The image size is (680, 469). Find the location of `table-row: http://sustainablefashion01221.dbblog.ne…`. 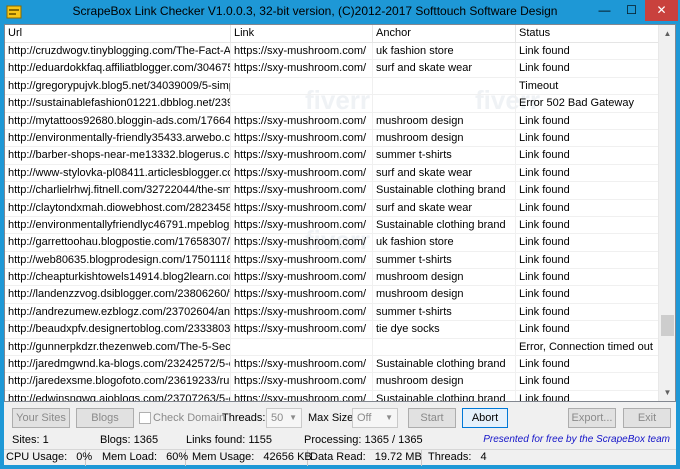

table-row: http://sustainablefashion01221.dbblog.ne… is located at coordinates (332, 104).